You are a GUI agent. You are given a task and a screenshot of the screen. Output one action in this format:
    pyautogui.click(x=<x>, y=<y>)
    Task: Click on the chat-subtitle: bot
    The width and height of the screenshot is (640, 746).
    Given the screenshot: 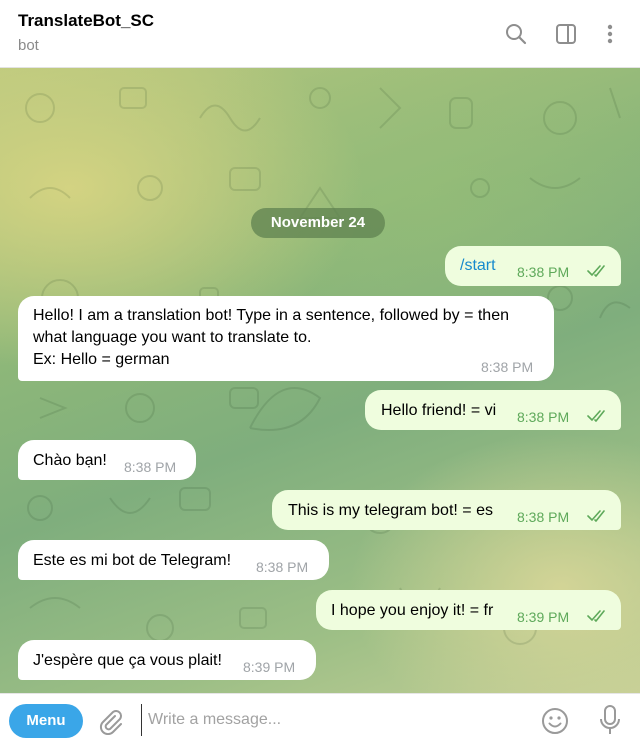 What is the action you would take?
    pyautogui.click(x=28, y=45)
    